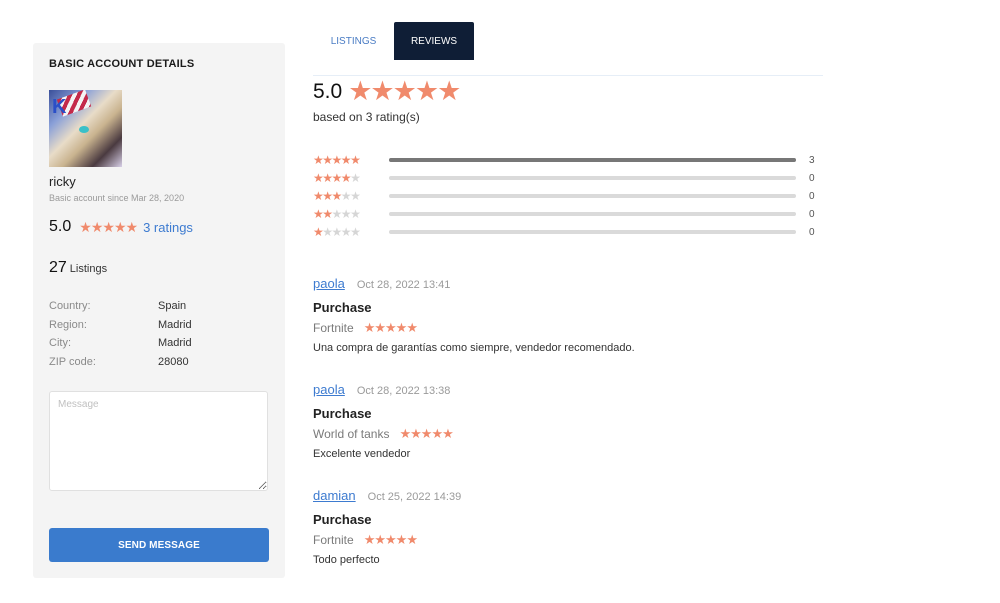 This screenshot has height=603, width=1000. What do you see at coordinates (812, 160) in the screenshot?
I see `distribution-count: 3` at bounding box center [812, 160].